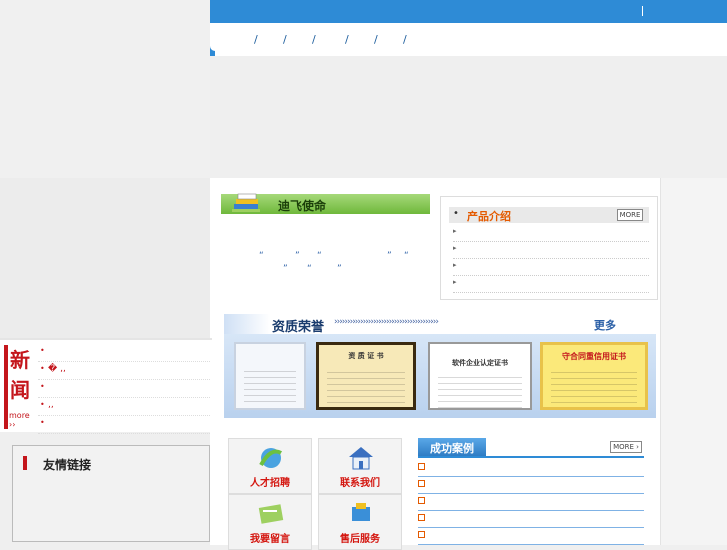 The height and width of the screenshot is (550, 727). Describe the element at coordinates (480, 376) in the screenshot. I see `certificate-image: 软件企业认定证书` at that location.